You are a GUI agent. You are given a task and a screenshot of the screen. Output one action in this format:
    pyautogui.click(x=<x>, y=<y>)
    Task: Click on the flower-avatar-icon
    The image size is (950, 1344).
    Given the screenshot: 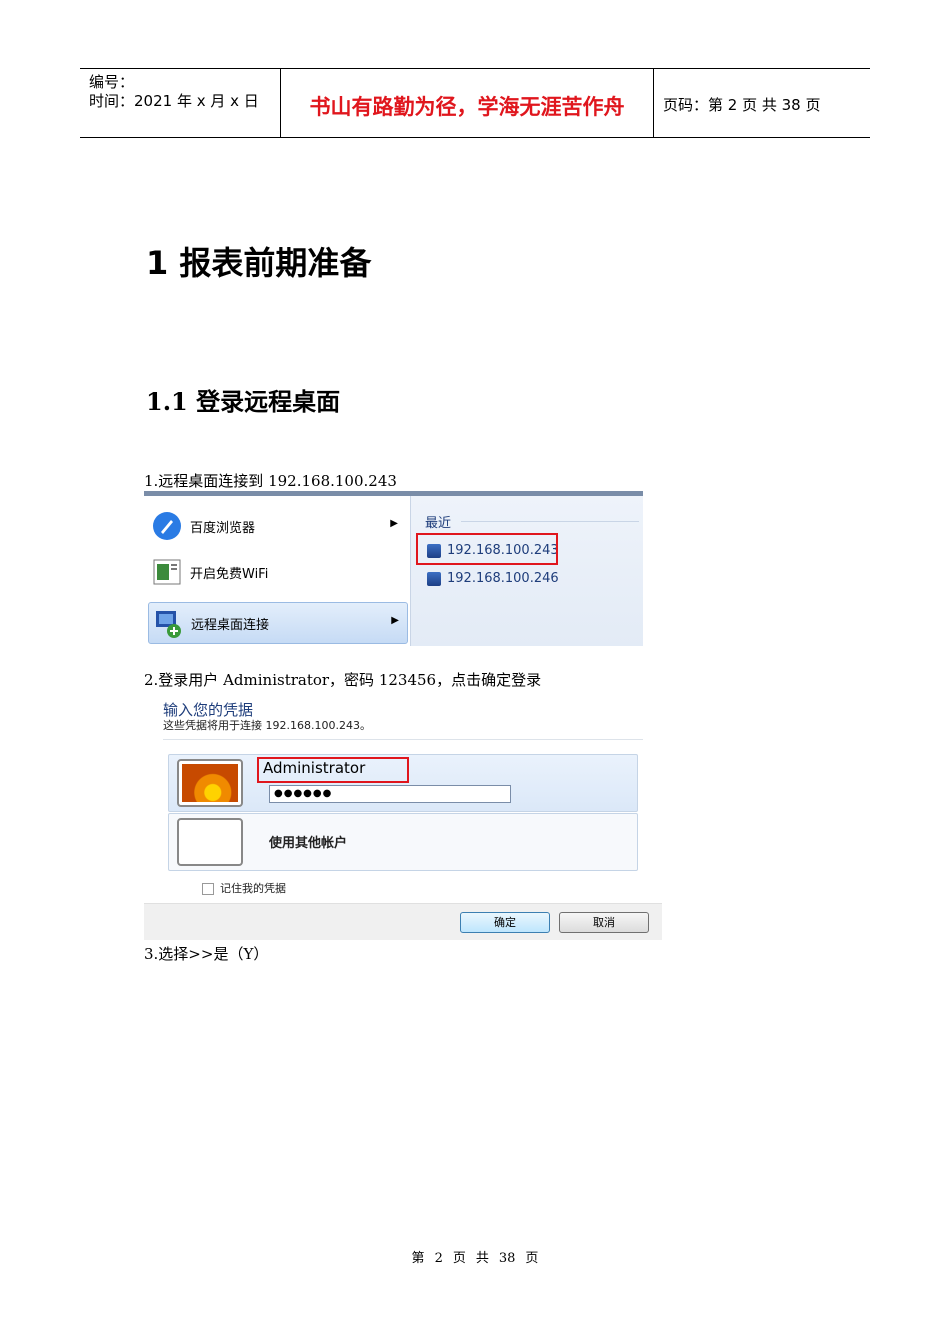 What is the action you would take?
    pyautogui.click(x=210, y=783)
    